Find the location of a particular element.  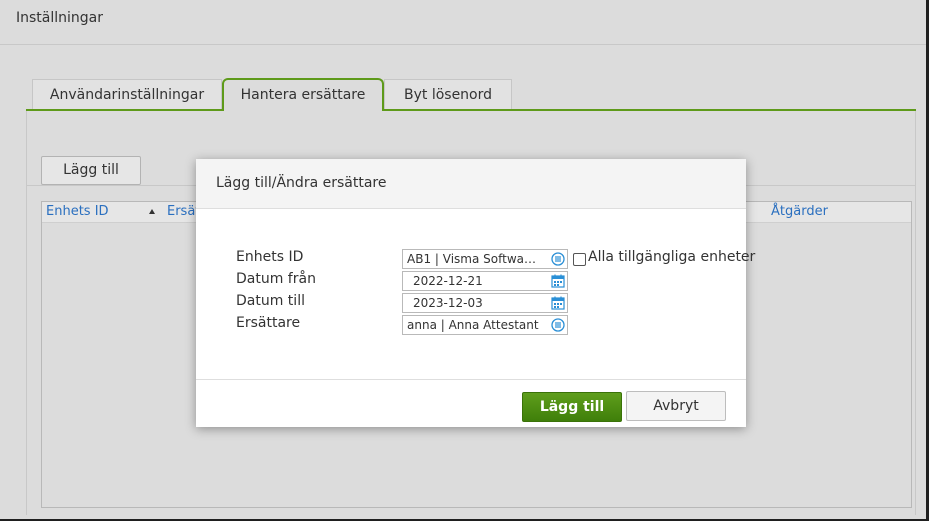

substitute-field: anna | Anna Attestant is located at coordinates (485, 325).